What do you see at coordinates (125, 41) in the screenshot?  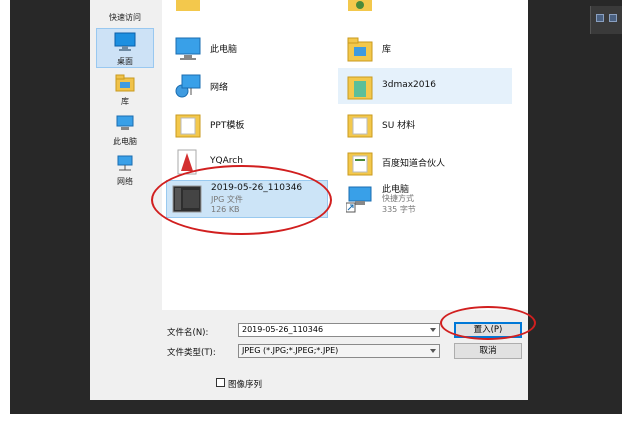 I see `desktop-icon` at bounding box center [125, 41].